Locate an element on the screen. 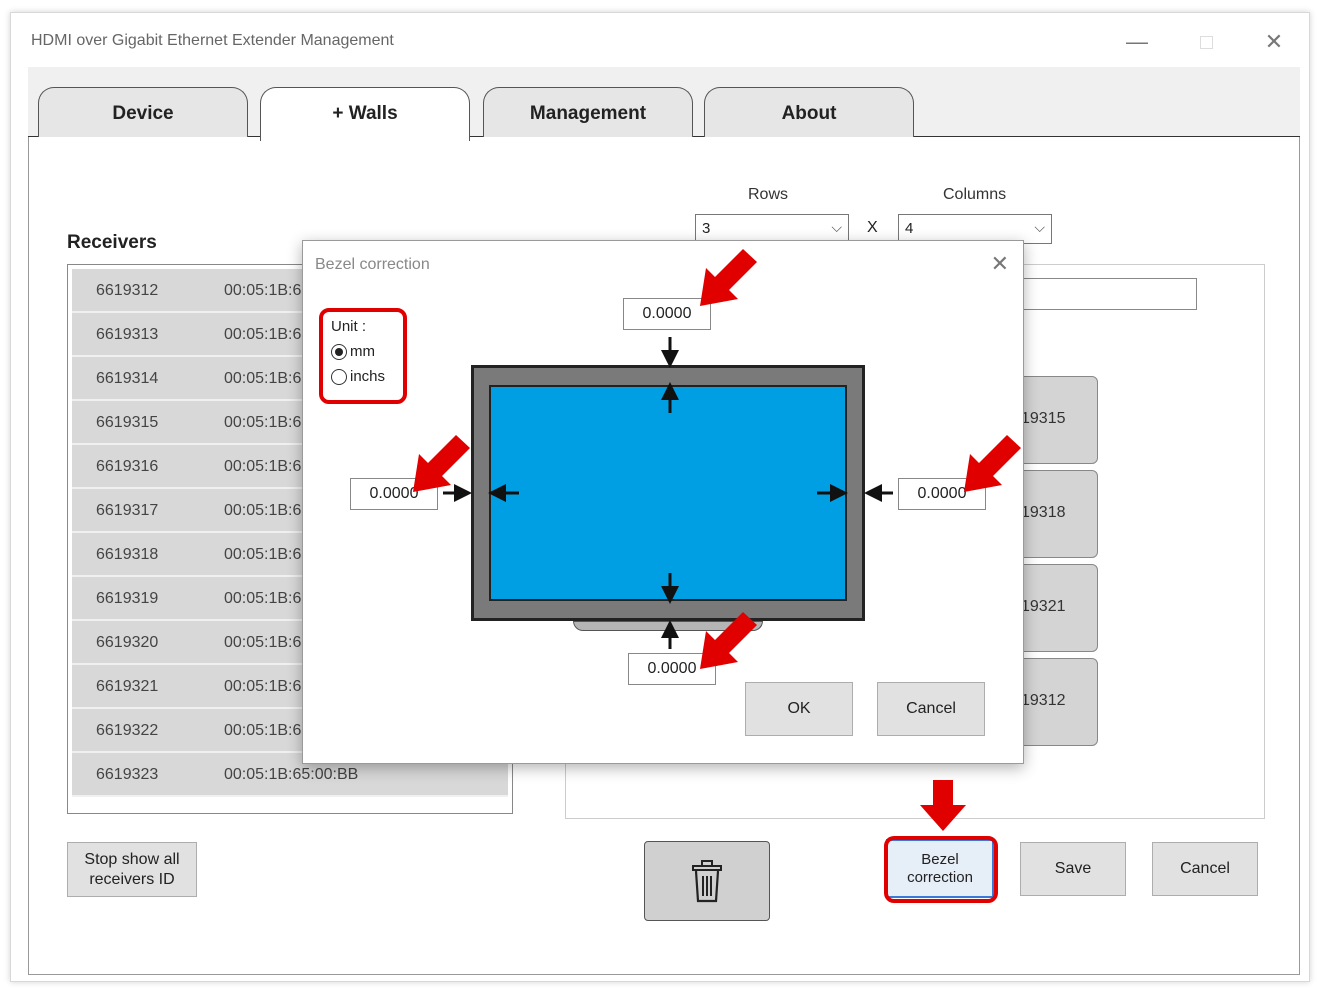 The height and width of the screenshot is (988, 1319). wall-cell-label: 19315 is located at coordinates (1043, 418).